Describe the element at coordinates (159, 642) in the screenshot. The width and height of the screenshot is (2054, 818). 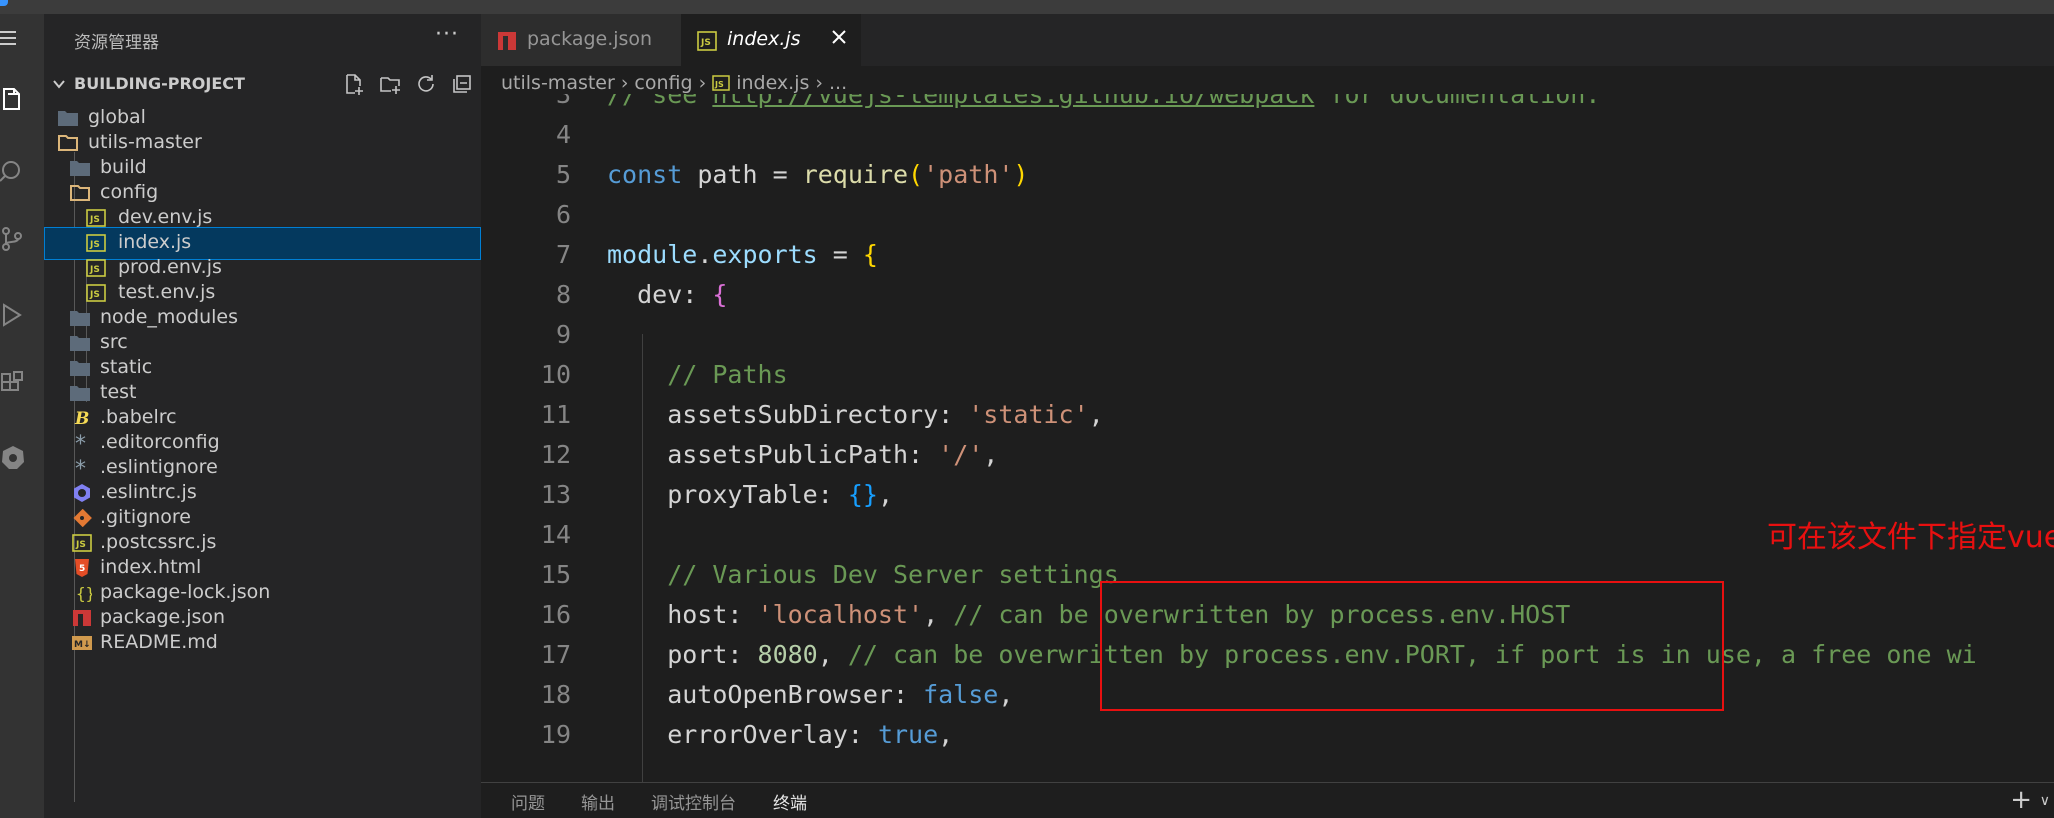
I see `tree-item-label: README.md` at that location.